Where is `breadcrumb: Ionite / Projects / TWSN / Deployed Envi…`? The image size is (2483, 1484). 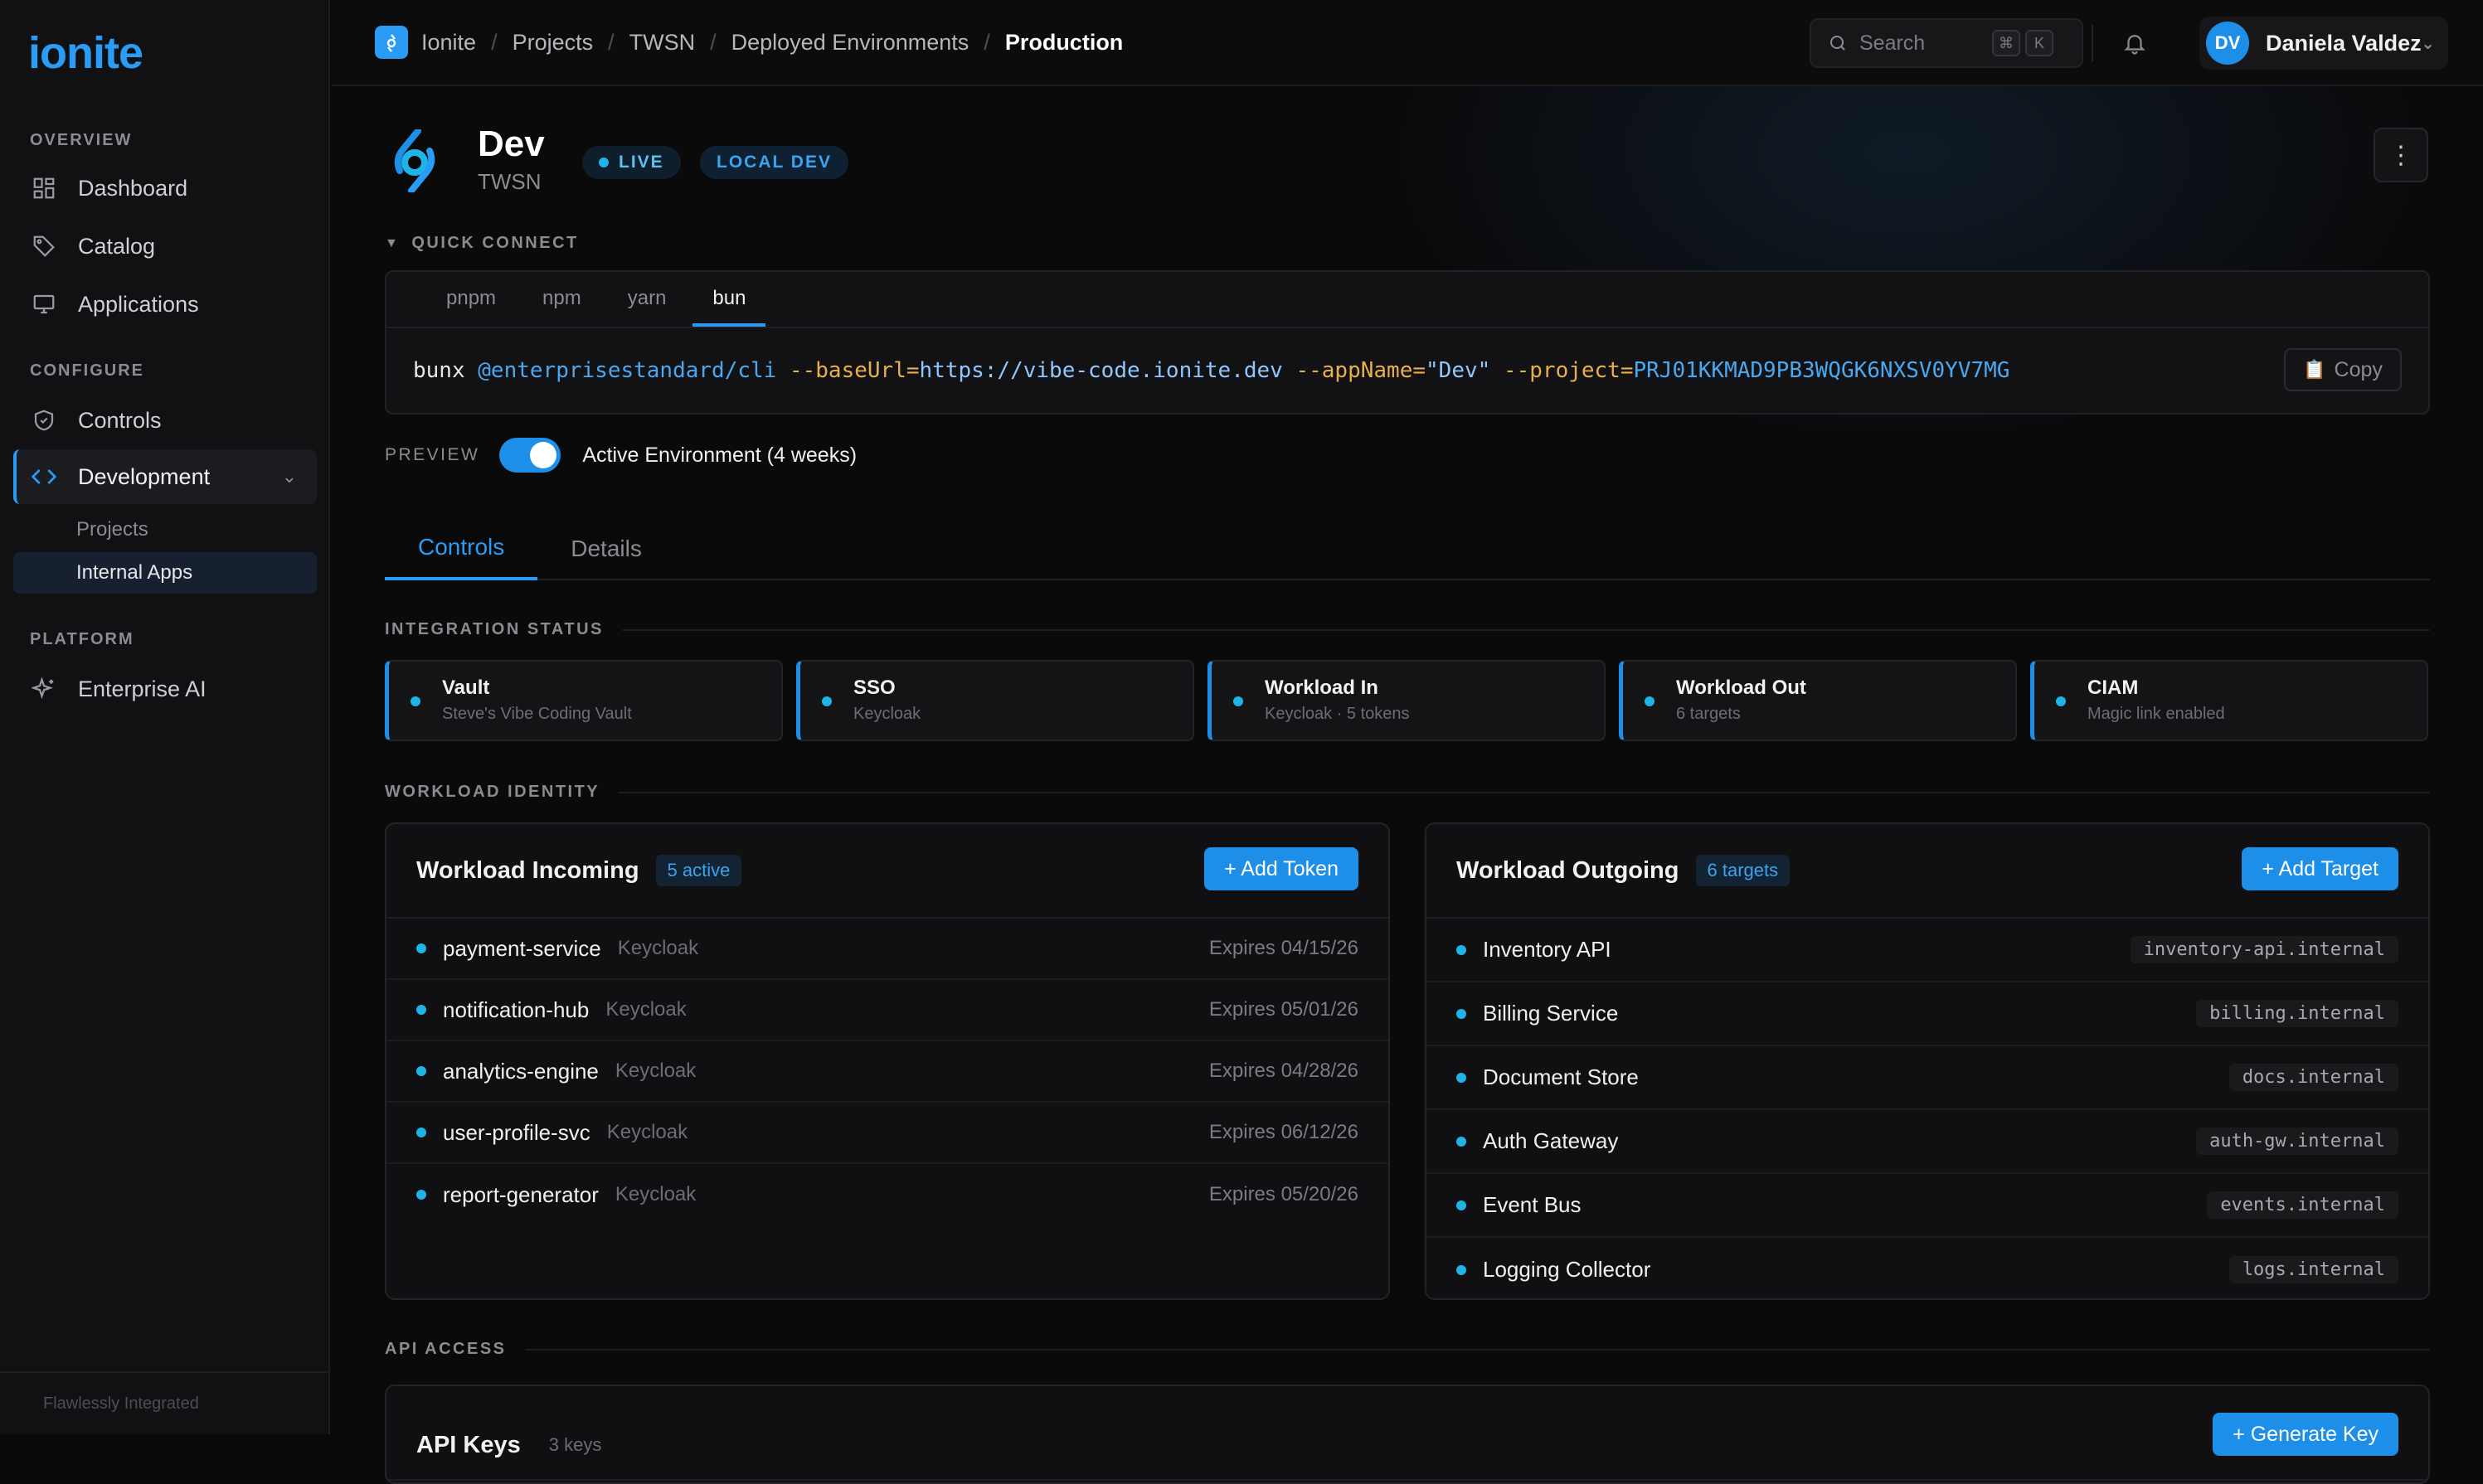
breadcrumb: Ionite / Projects / TWSN / Deployed Envi… is located at coordinates (749, 42).